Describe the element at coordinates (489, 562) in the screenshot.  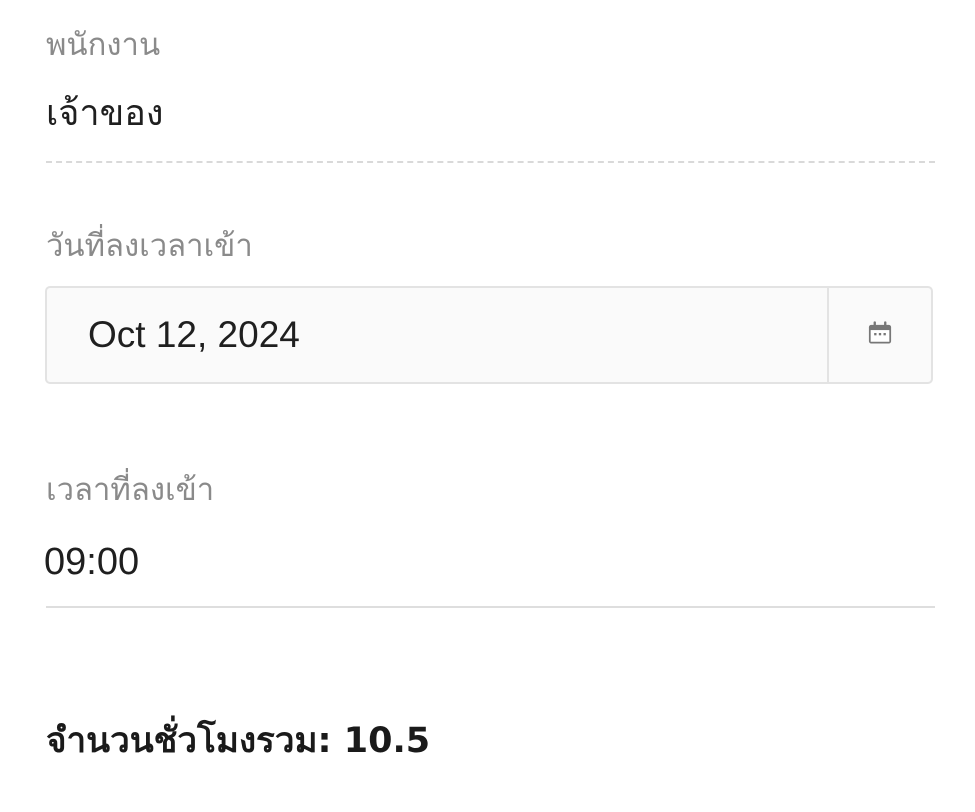
I see `checkin-time-input` at that location.